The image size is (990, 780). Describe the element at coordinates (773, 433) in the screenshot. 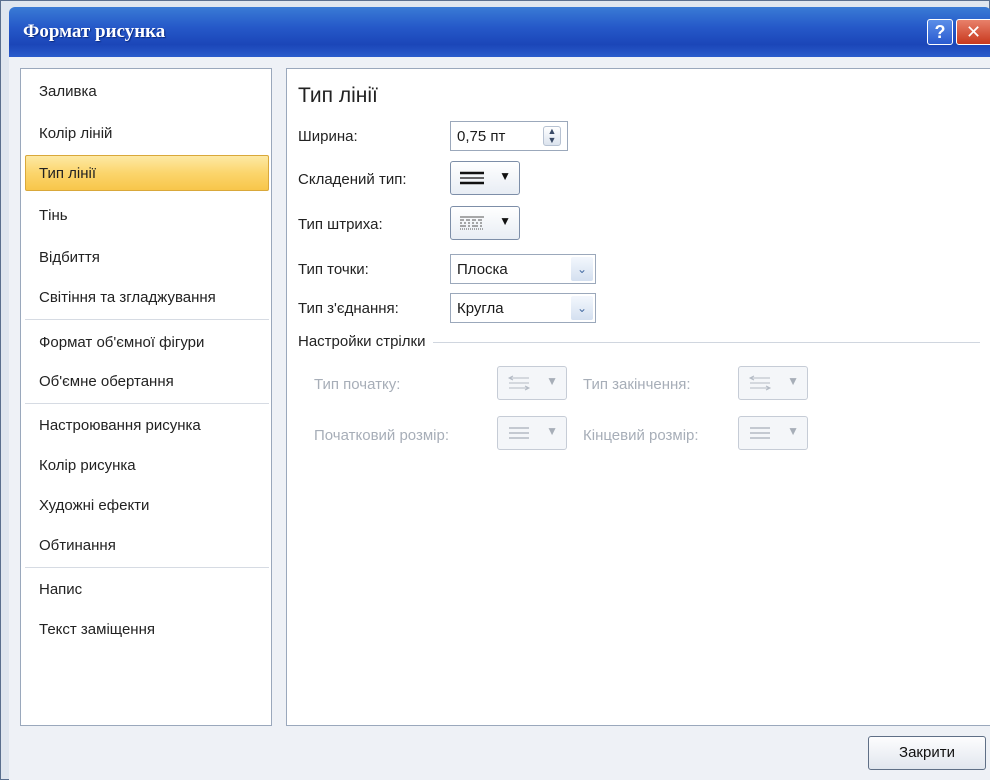

I see `end-size-dropdown: ▼` at that location.